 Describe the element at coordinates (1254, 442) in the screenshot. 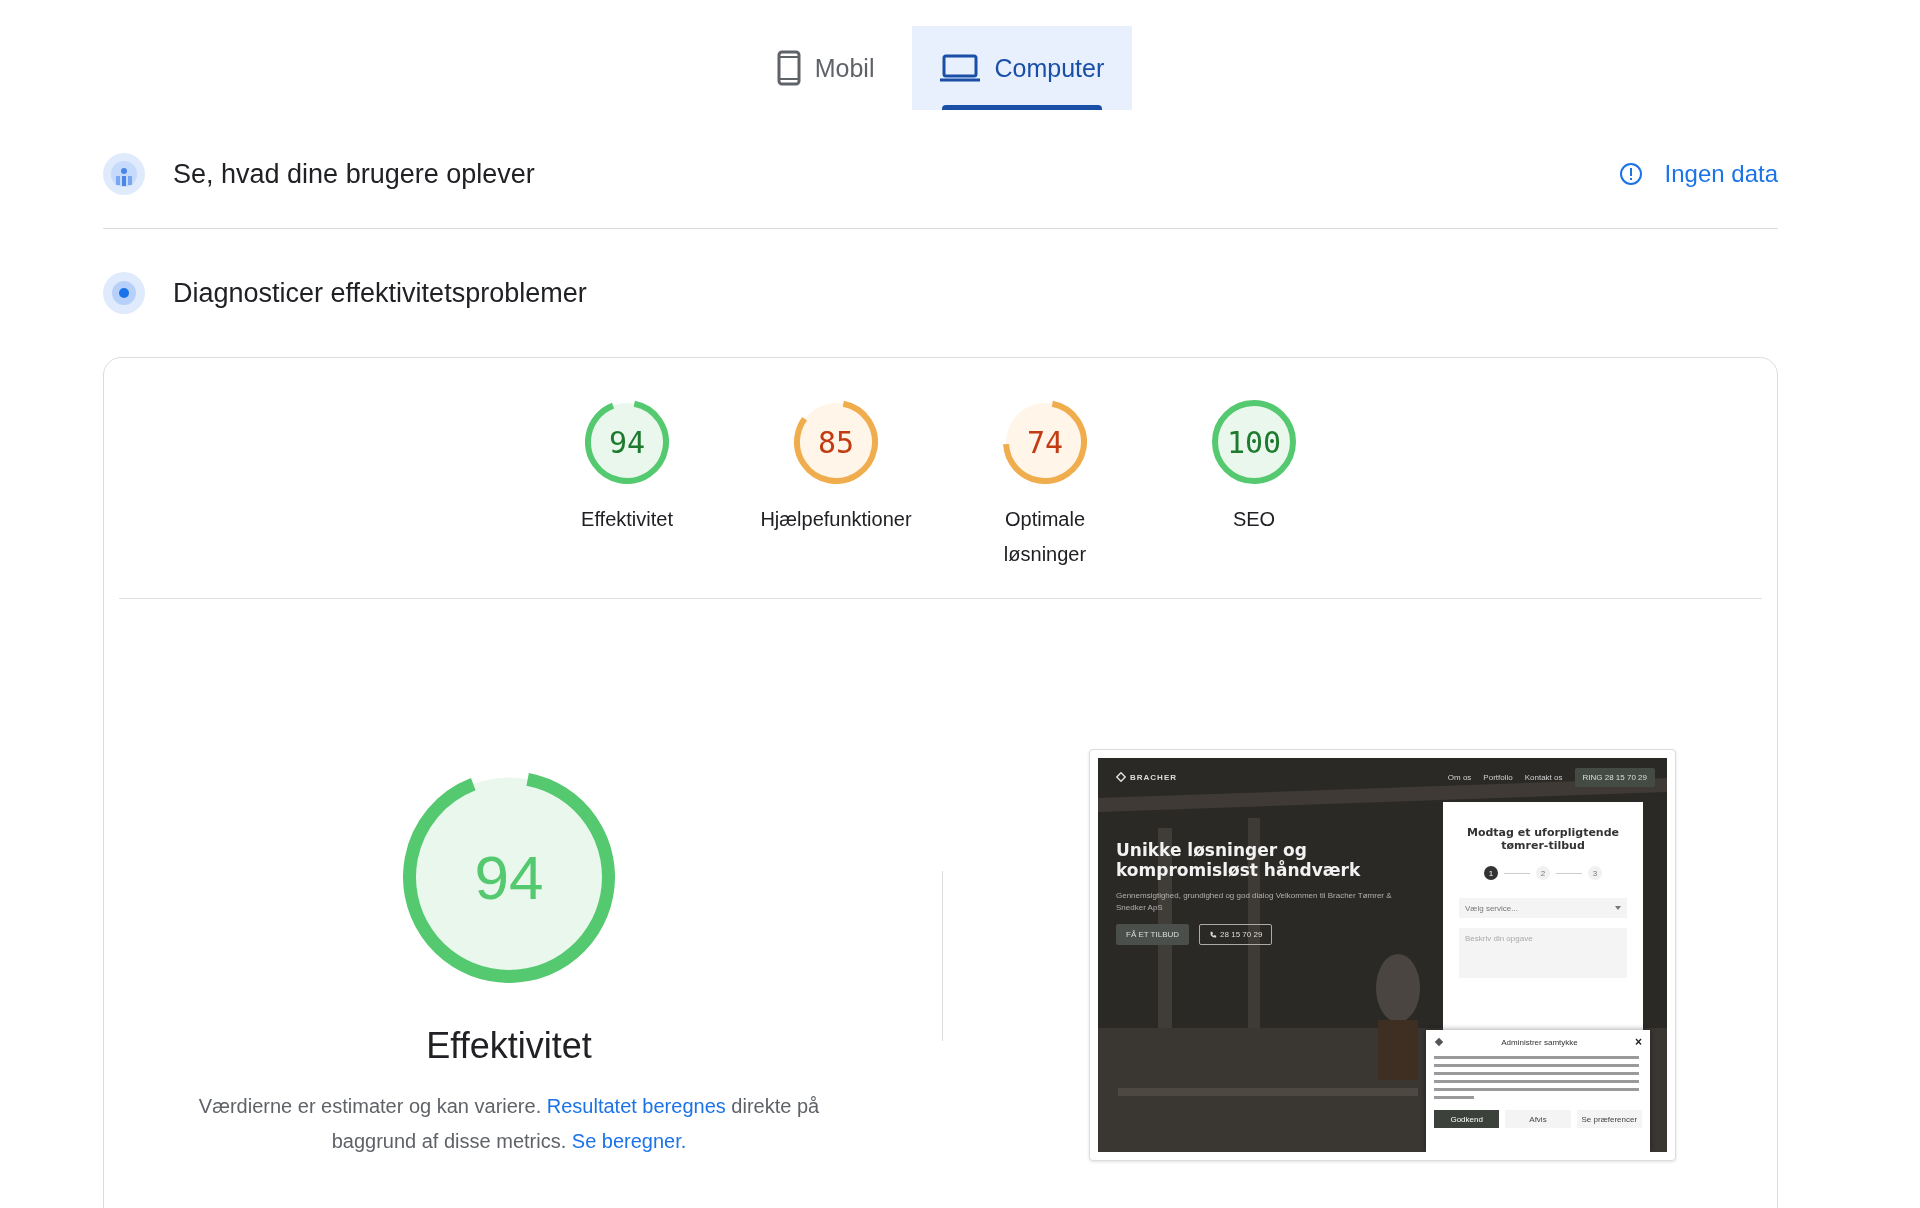

I see `score-value: 100` at that location.